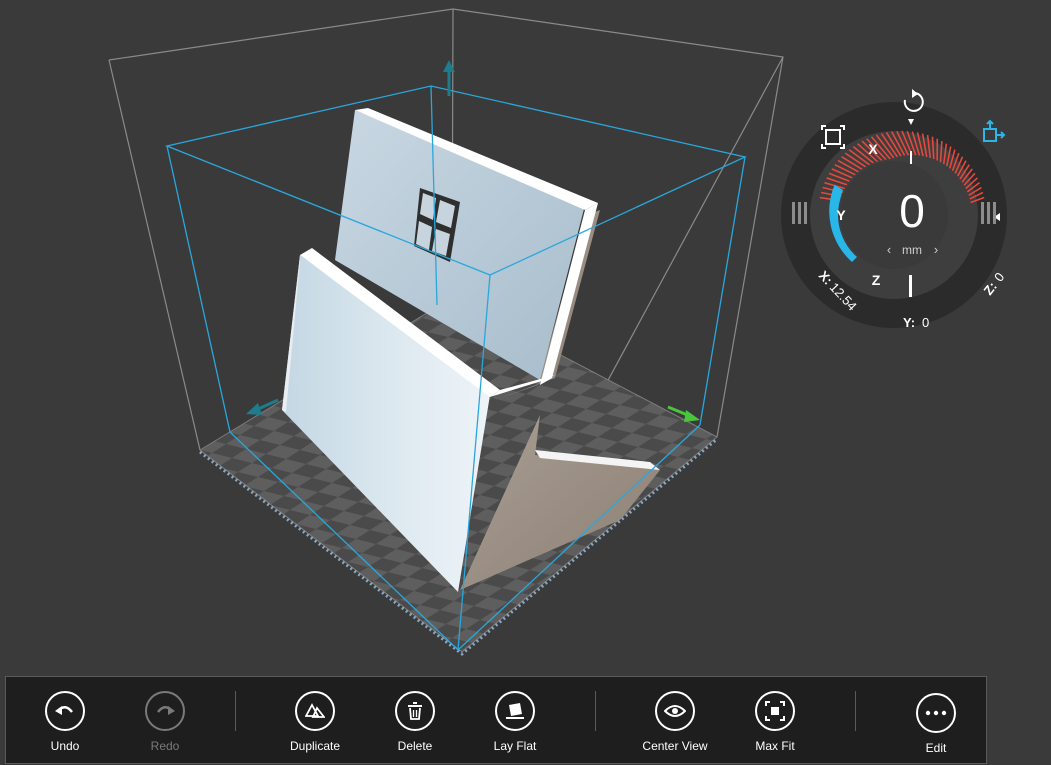 Image resolution: width=1051 pixels, height=765 pixels. I want to click on unit-next-icon: ›, so click(936, 249).